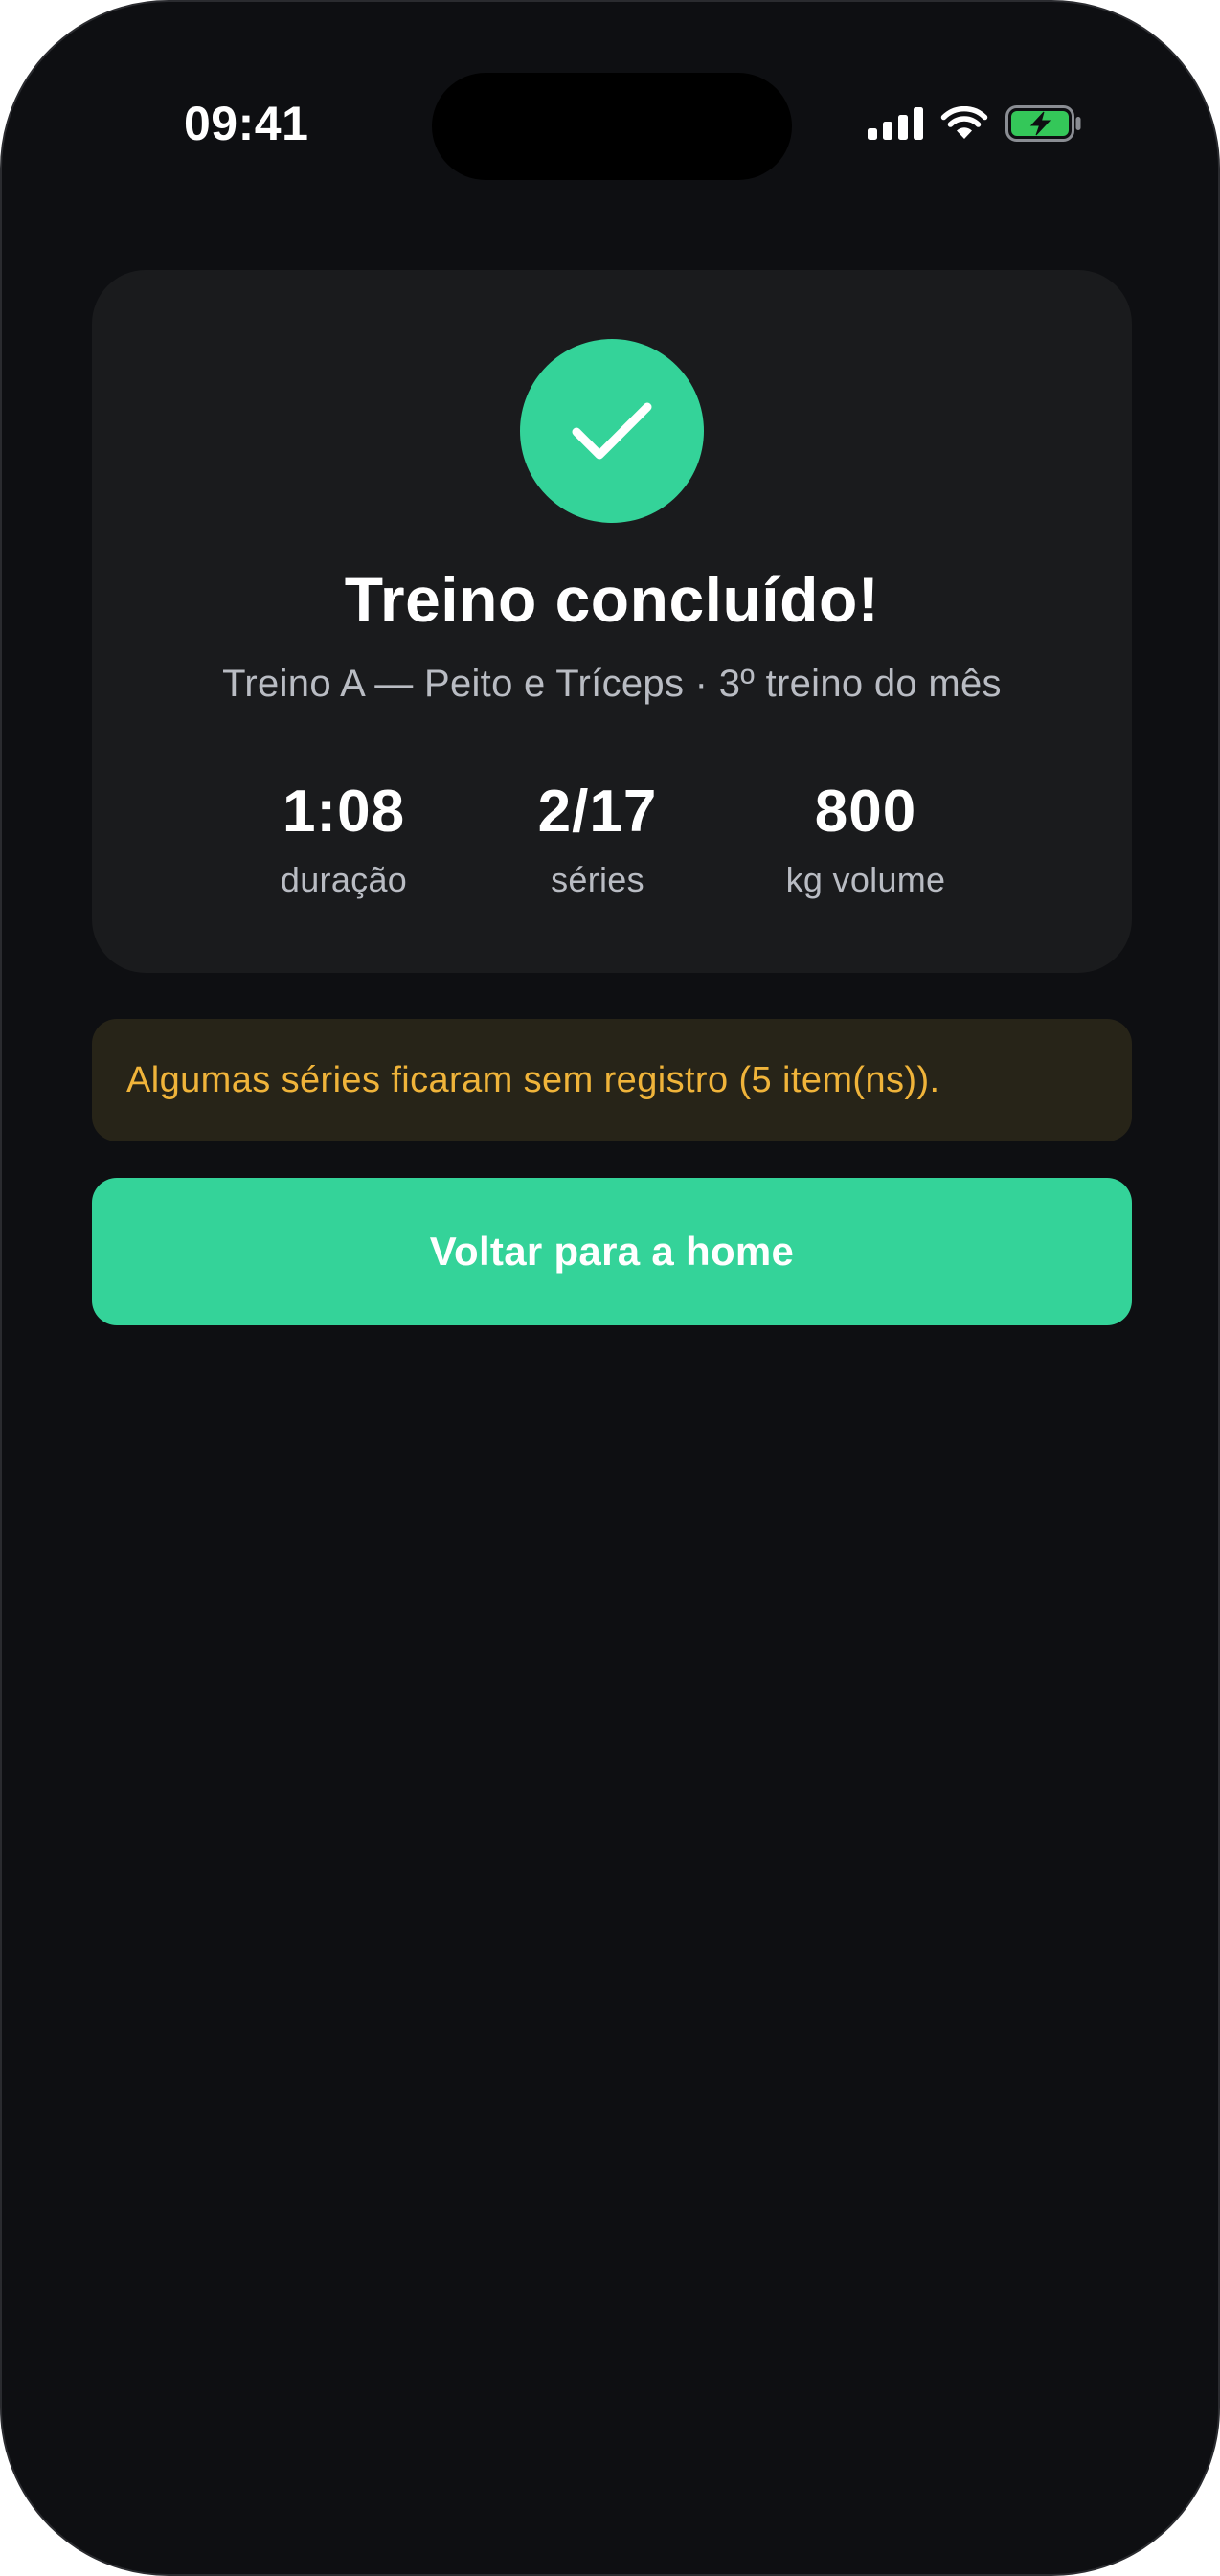  What do you see at coordinates (344, 812) in the screenshot?
I see `stat-duration-value: 1:08` at bounding box center [344, 812].